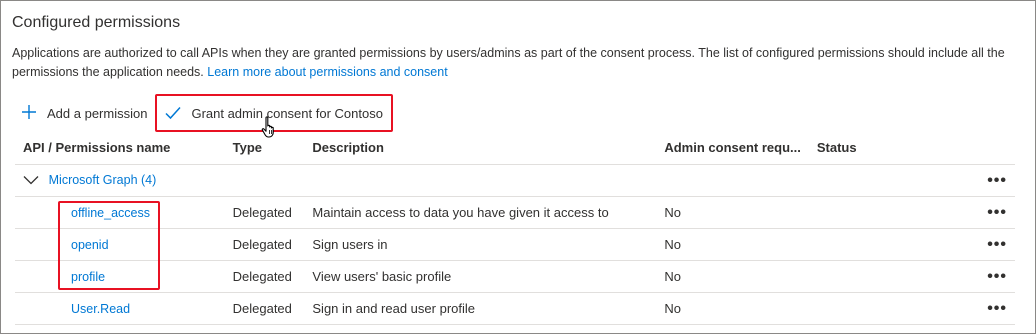 This screenshot has height=334, width=1036. Describe the element at coordinates (103, 180) in the screenshot. I see `group-label-microsoft-graph: Microsoft Graph (4)` at that location.